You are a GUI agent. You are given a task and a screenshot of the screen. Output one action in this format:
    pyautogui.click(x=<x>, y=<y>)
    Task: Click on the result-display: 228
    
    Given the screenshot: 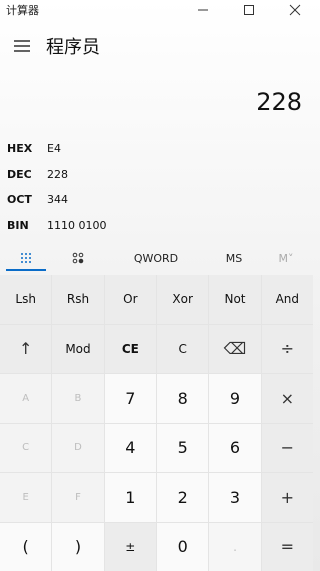 What is the action you would take?
    pyautogui.click(x=279, y=102)
    